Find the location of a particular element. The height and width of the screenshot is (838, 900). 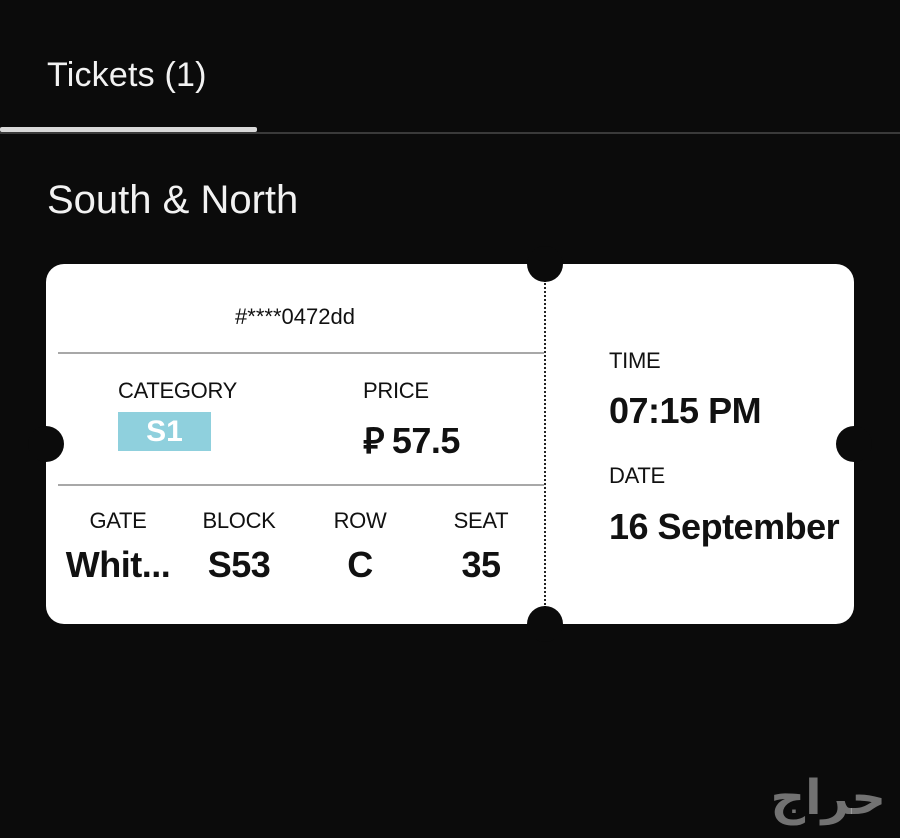

ticket-id: #****0472dd is located at coordinates (295, 316).